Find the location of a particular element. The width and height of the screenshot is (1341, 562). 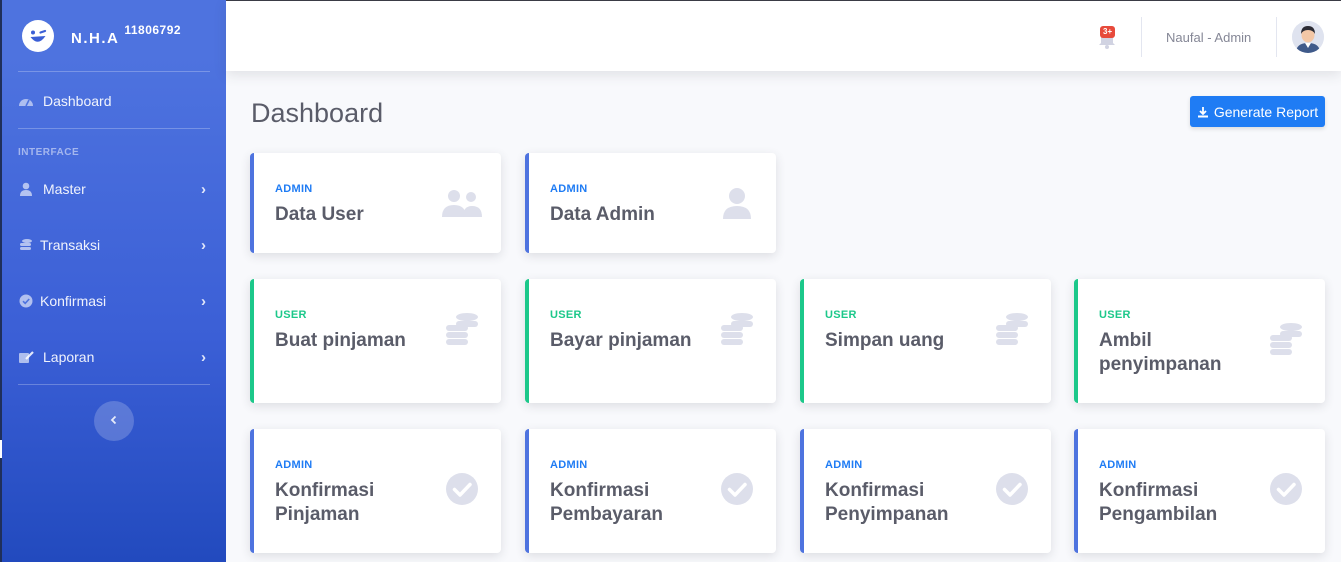

card-konfirmasi-pengambilan: ADMIN Konfirmasi Pengambilan is located at coordinates (1199, 491).